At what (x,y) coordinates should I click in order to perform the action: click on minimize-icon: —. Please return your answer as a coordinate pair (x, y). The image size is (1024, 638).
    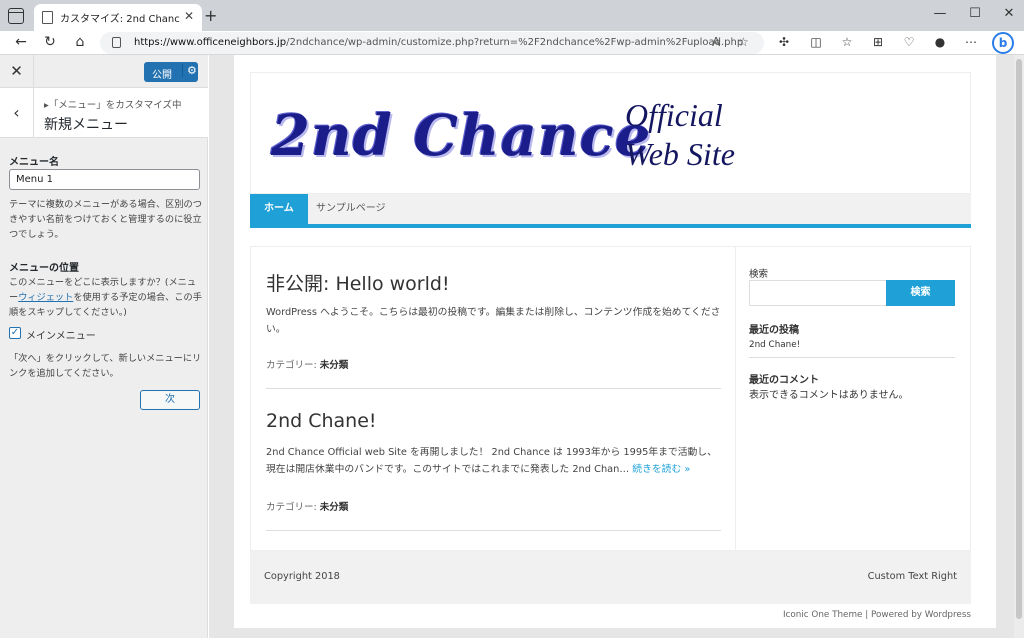
    Looking at the image, I should click on (940, 13).